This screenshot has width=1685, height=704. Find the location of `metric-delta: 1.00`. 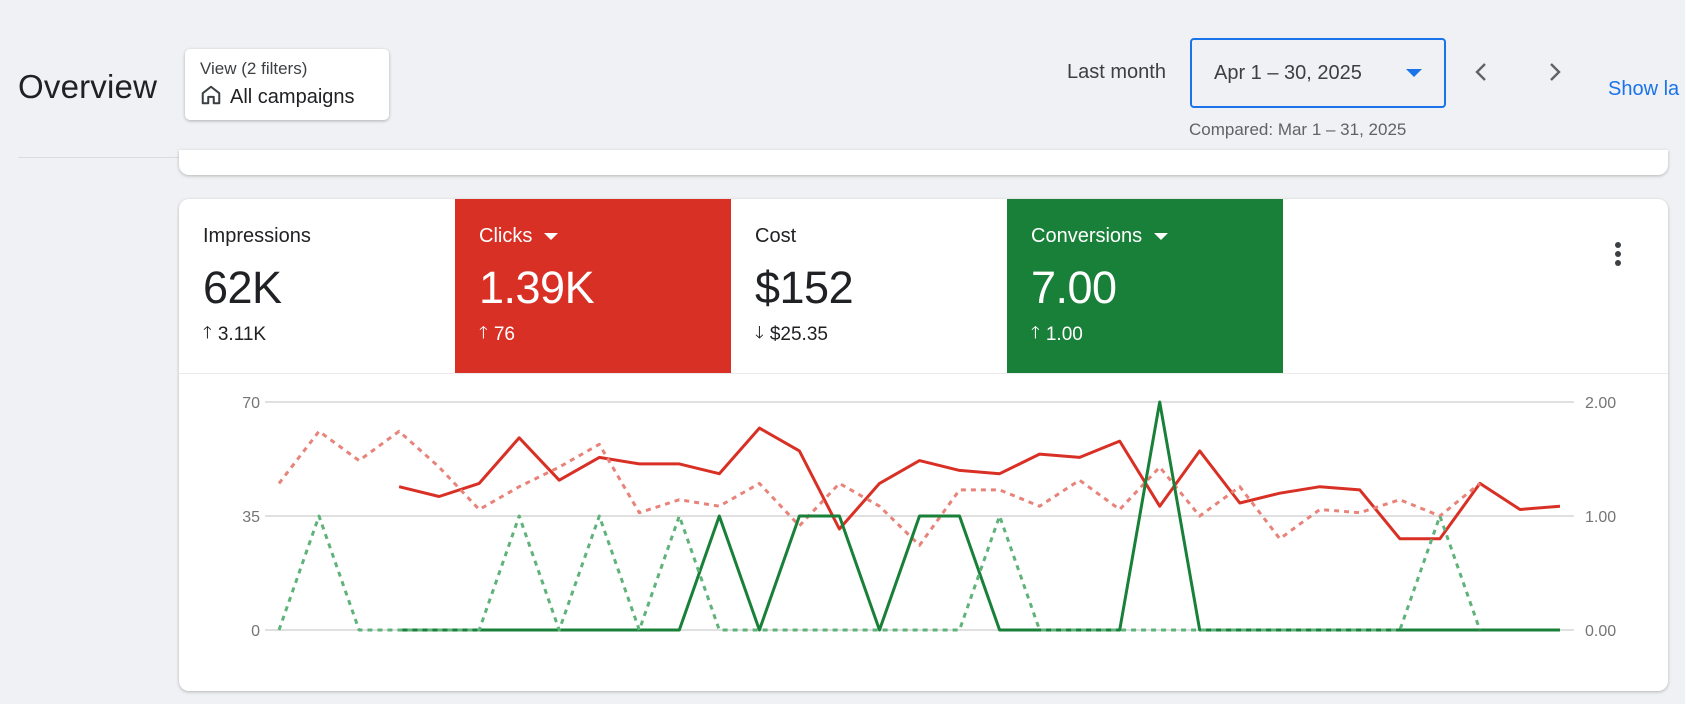

metric-delta: 1.00 is located at coordinates (1064, 334).